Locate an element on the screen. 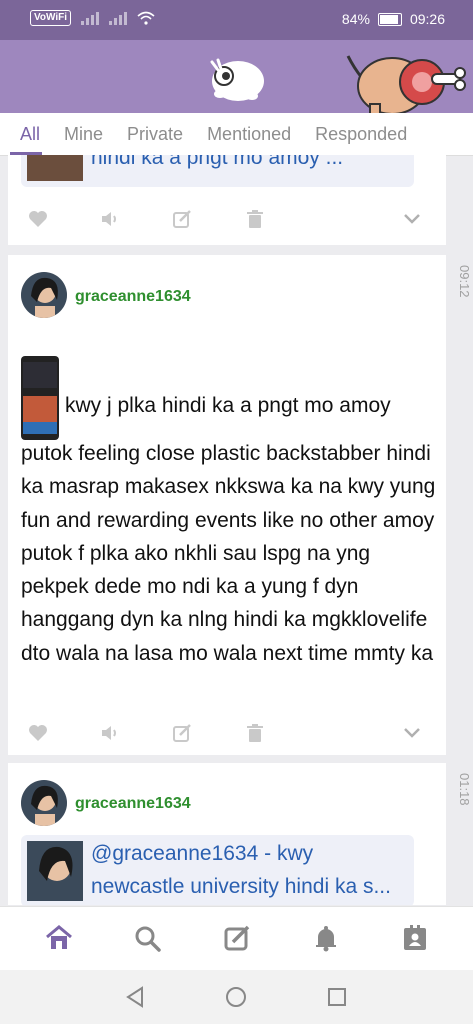 The width and height of the screenshot is (473, 1024). recents-square-icon is located at coordinates (337, 997).